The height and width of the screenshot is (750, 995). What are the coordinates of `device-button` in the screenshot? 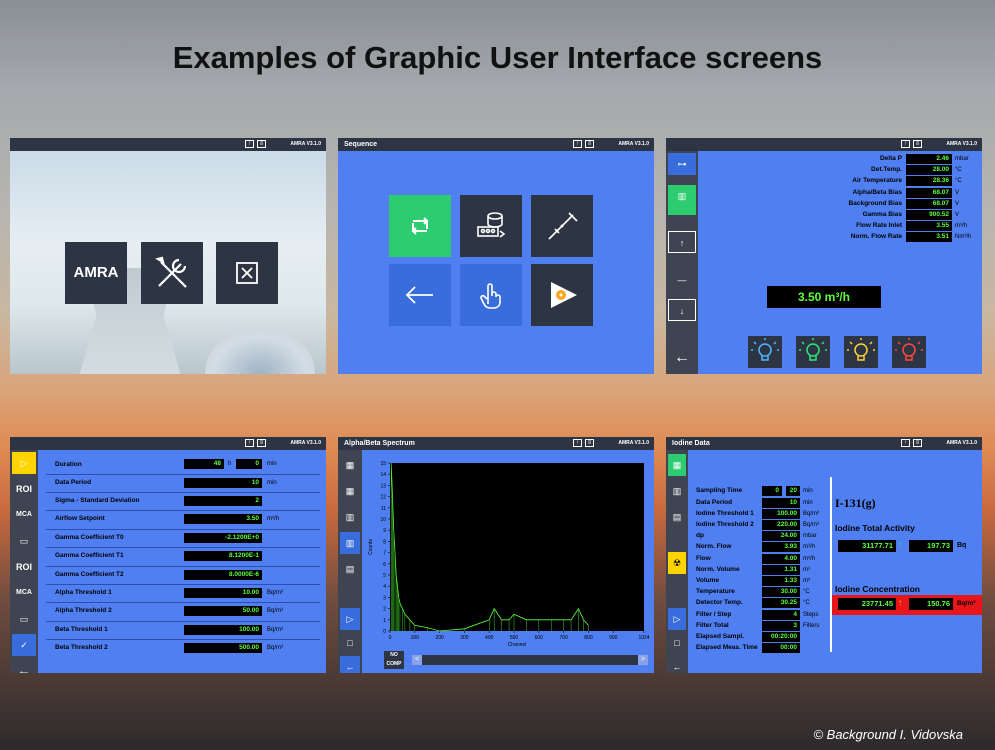 It's located at (491, 226).